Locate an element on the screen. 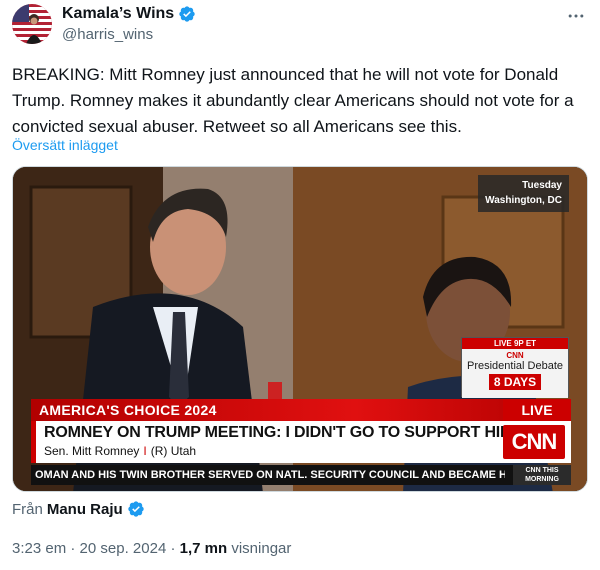  subject-party: (R) Utah is located at coordinates (173, 451).